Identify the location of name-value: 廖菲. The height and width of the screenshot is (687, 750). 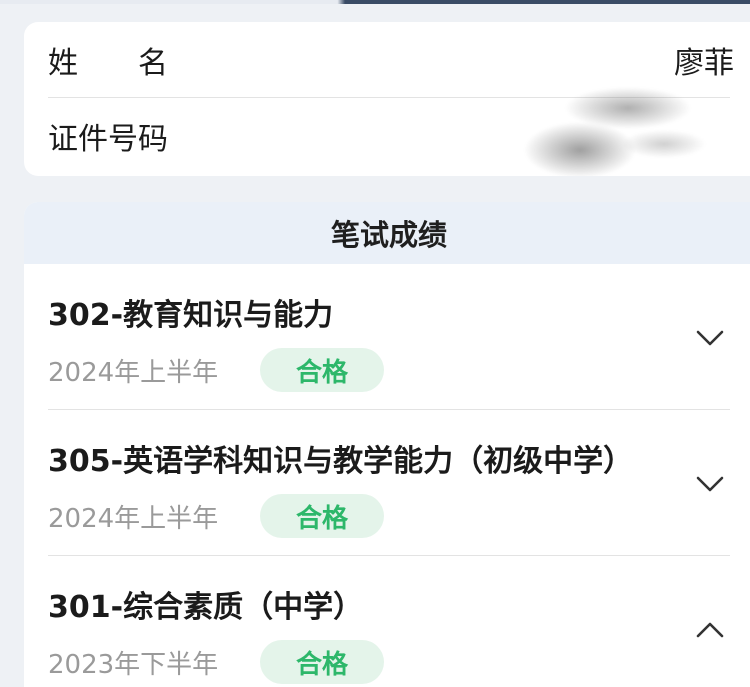
(704, 63).